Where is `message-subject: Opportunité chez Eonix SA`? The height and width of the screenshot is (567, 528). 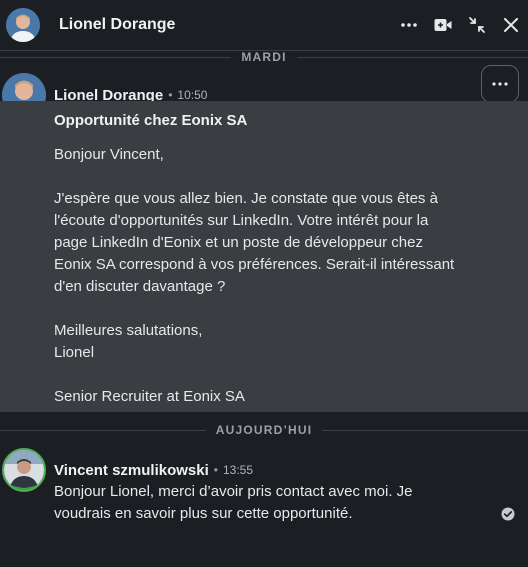 message-subject: Opportunité chez Eonix SA is located at coordinates (151, 120).